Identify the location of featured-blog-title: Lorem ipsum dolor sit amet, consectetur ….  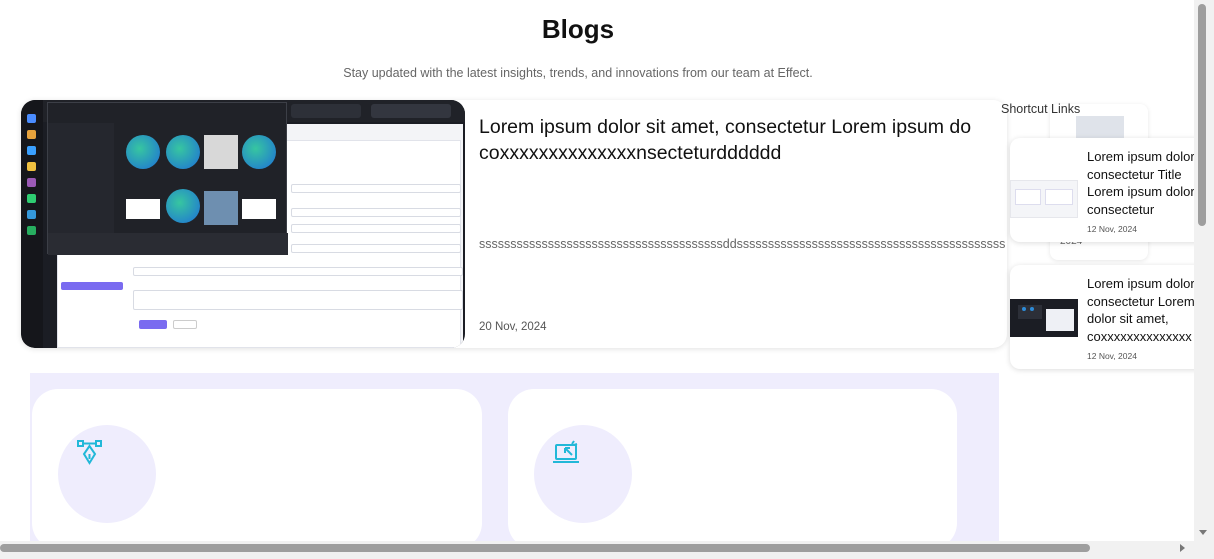
(743, 140).